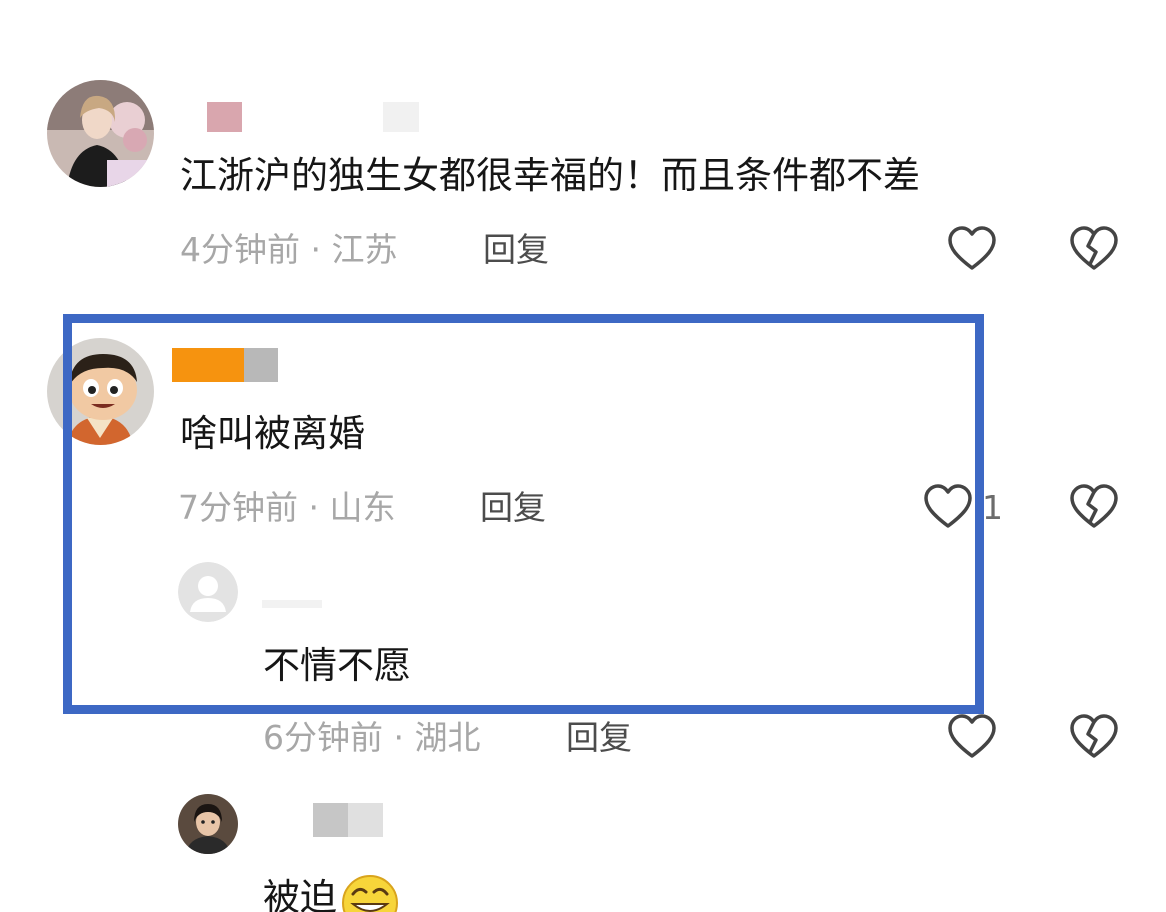 The width and height of the screenshot is (1166, 912). Describe the element at coordinates (364, 249) in the screenshot. I see `comment-location: 江苏` at that location.